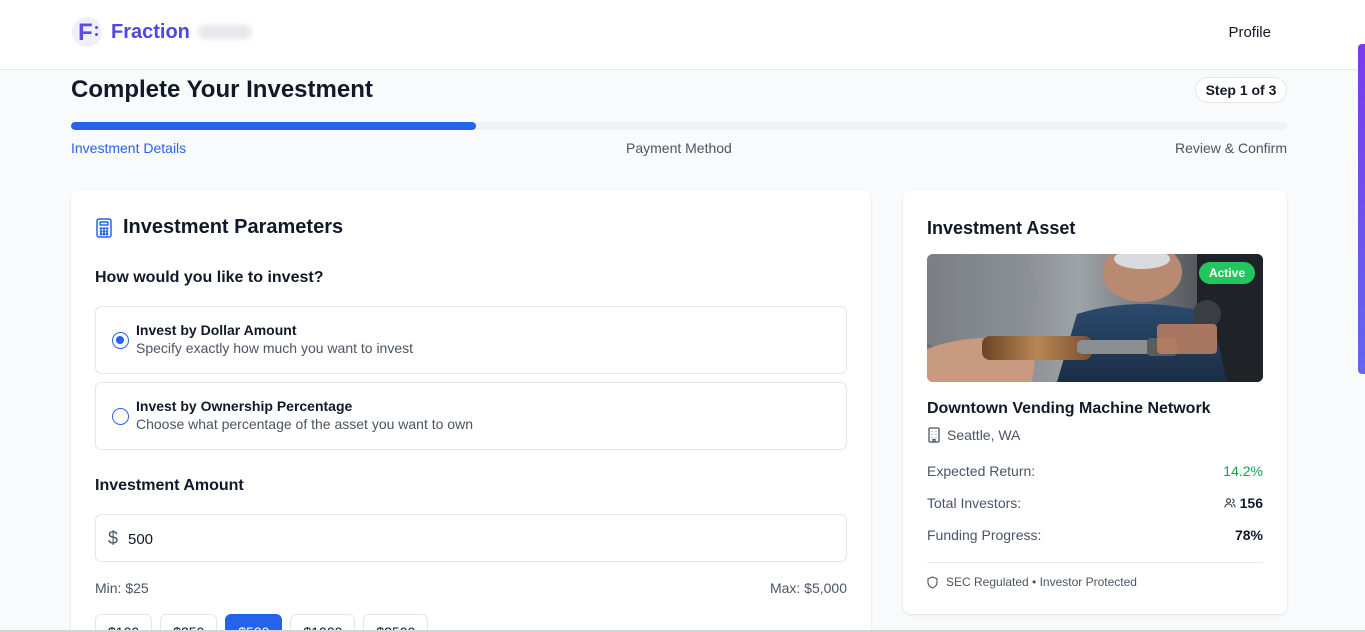  Describe the element at coordinates (981, 471) in the screenshot. I see `stat-label: Expected Return:` at that location.